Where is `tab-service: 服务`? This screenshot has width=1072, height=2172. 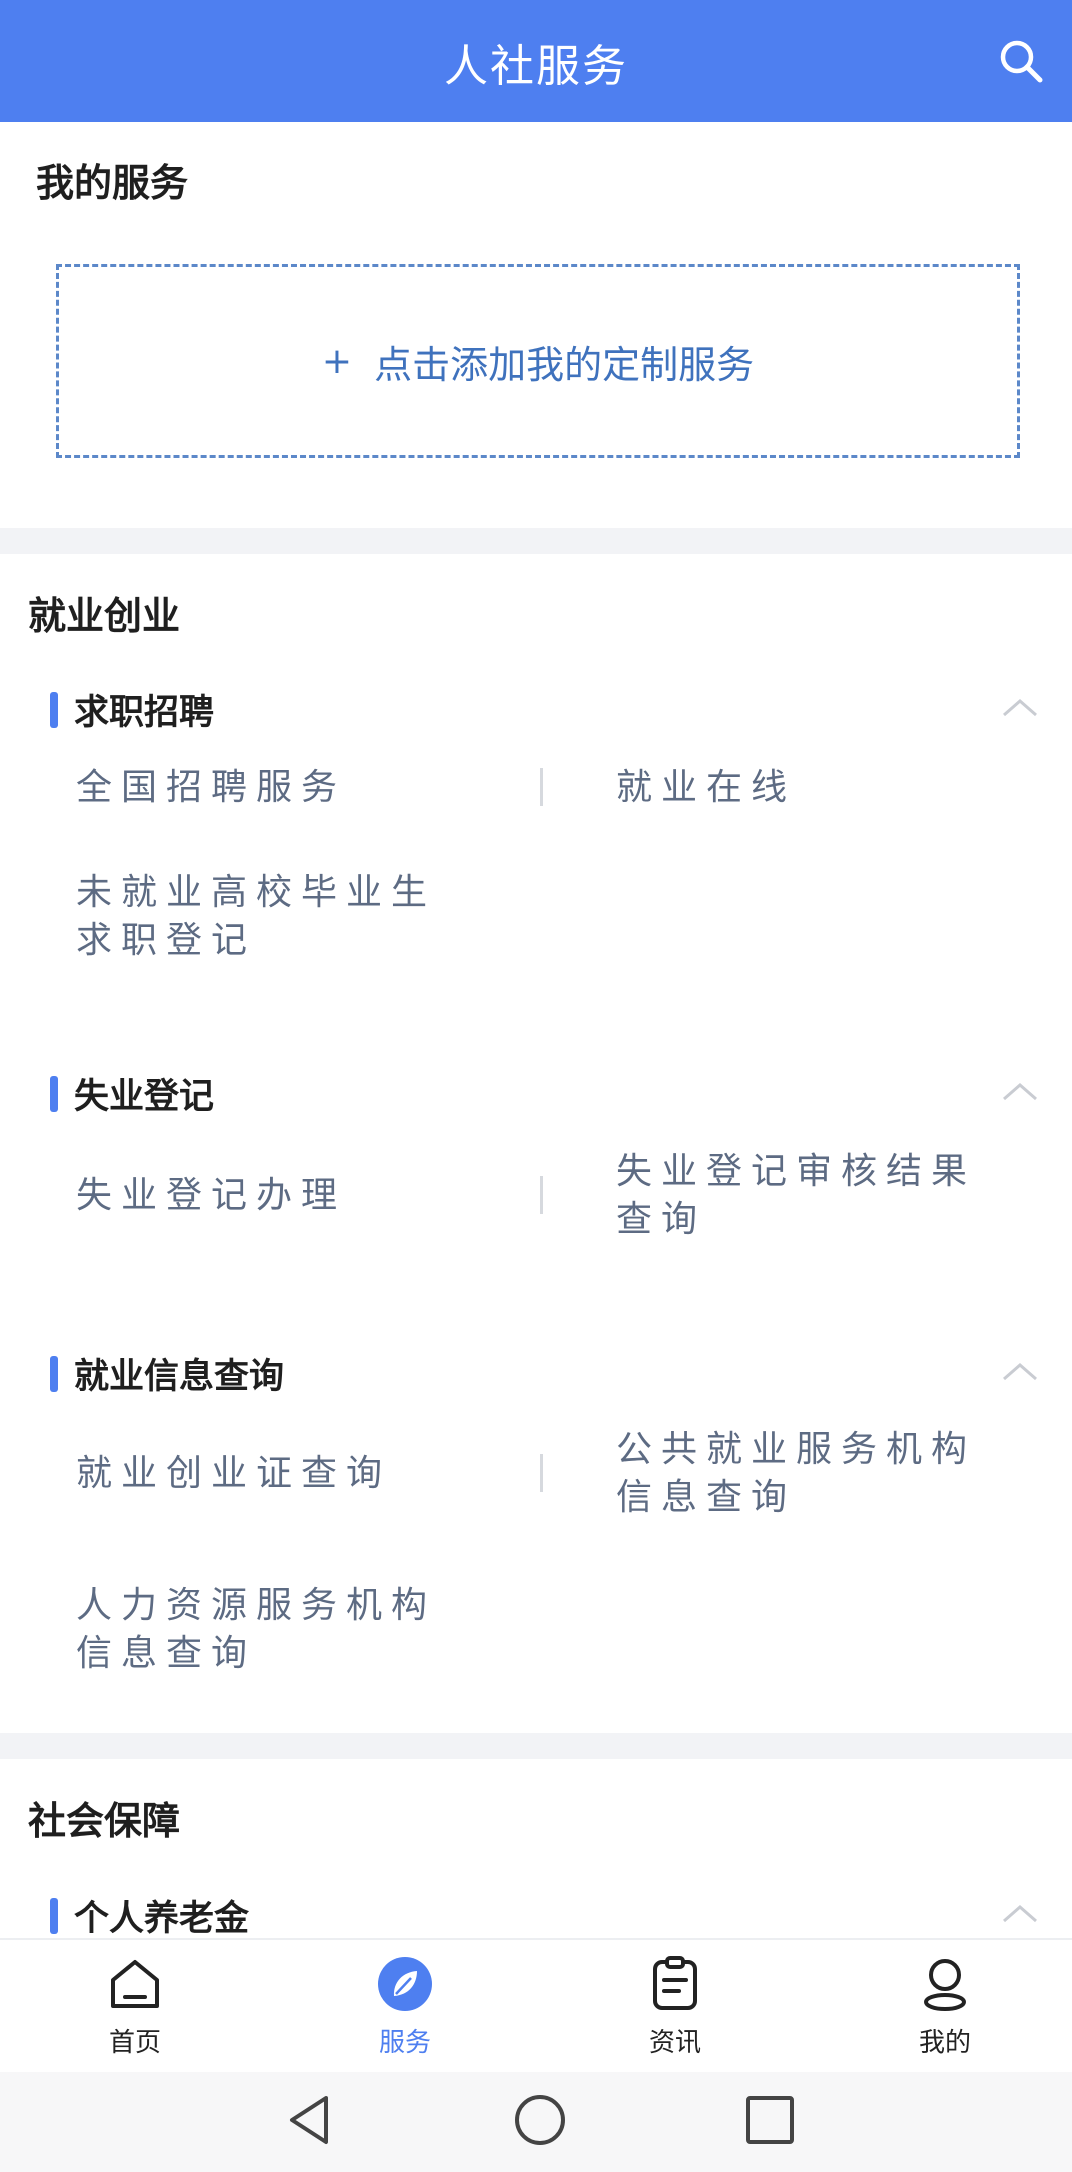
tab-service: 服务 is located at coordinates (405, 2011).